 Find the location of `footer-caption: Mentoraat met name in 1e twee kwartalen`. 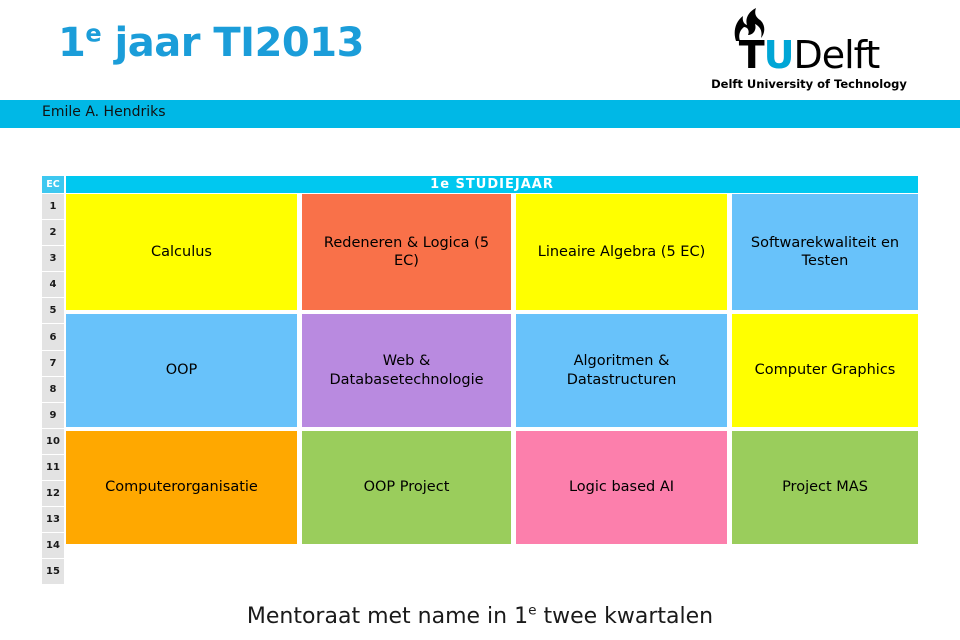

footer-caption: Mentoraat met name in 1e twee kwartalen is located at coordinates (480, 616).